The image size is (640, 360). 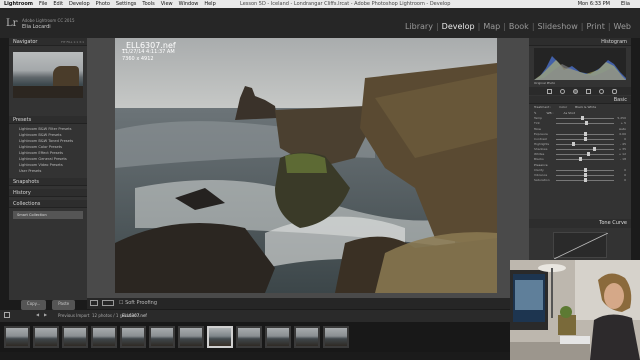 I want to click on menu-help: Help, so click(x=209, y=4).